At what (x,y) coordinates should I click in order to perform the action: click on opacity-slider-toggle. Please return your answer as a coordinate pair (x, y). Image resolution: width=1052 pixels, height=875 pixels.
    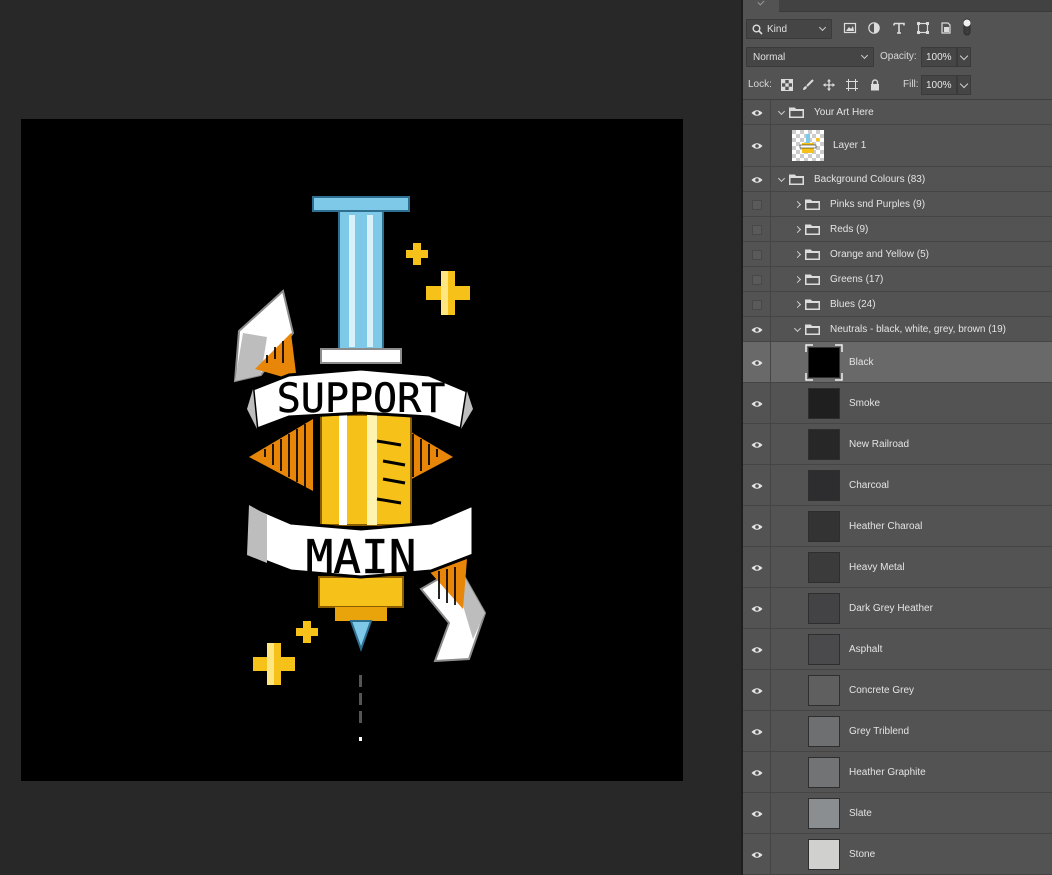
    Looking at the image, I should click on (964, 57).